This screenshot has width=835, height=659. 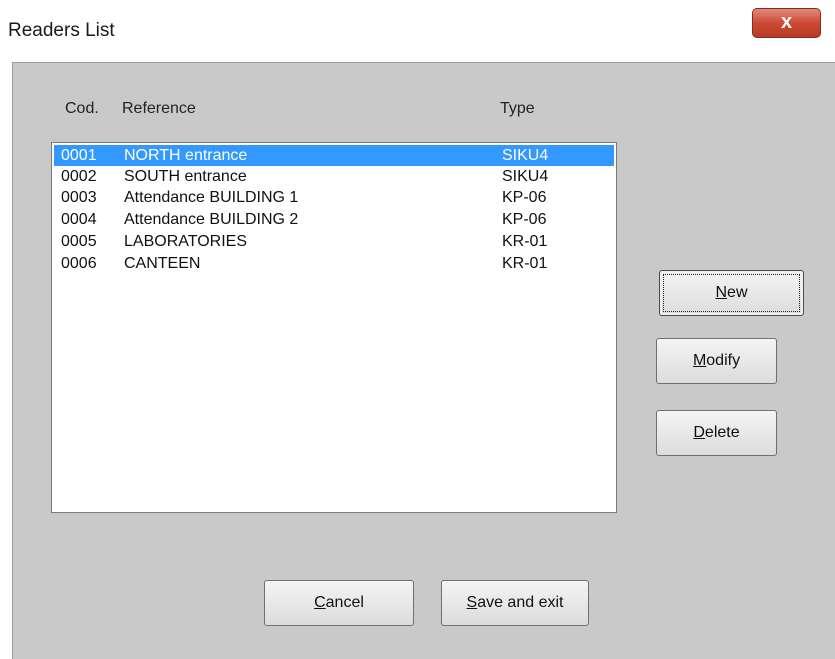 I want to click on reader-reference: CANTEEN, so click(x=162, y=263).